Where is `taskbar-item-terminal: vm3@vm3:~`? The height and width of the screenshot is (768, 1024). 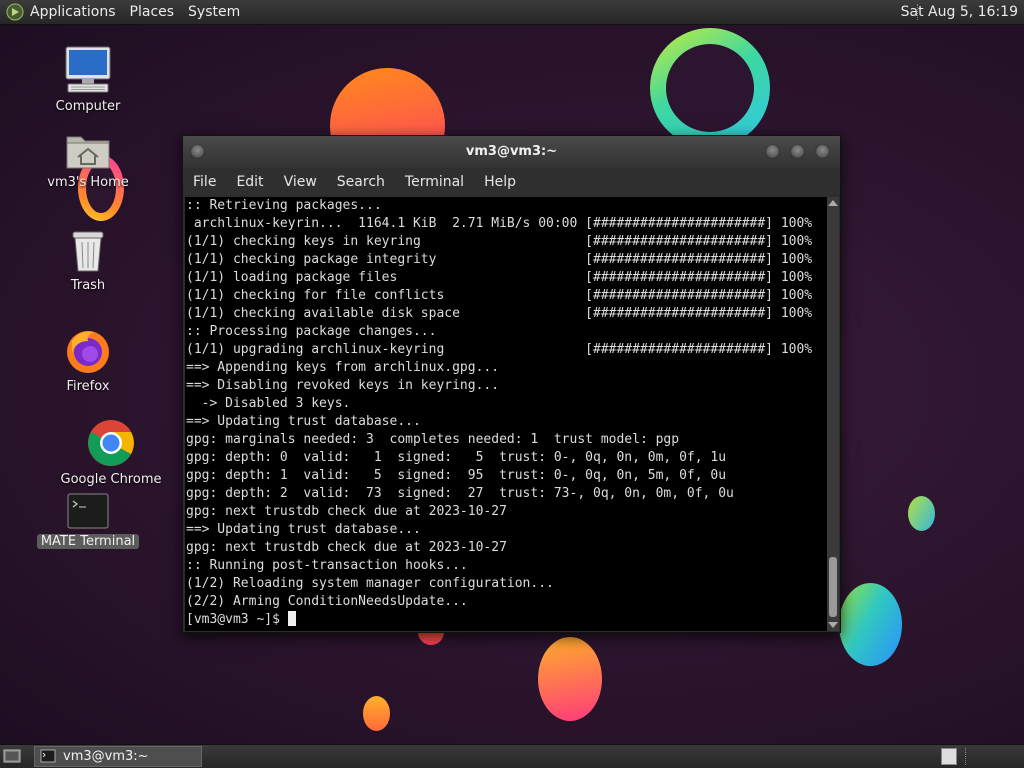
taskbar-item-terminal: vm3@vm3:~ is located at coordinates (118, 756).